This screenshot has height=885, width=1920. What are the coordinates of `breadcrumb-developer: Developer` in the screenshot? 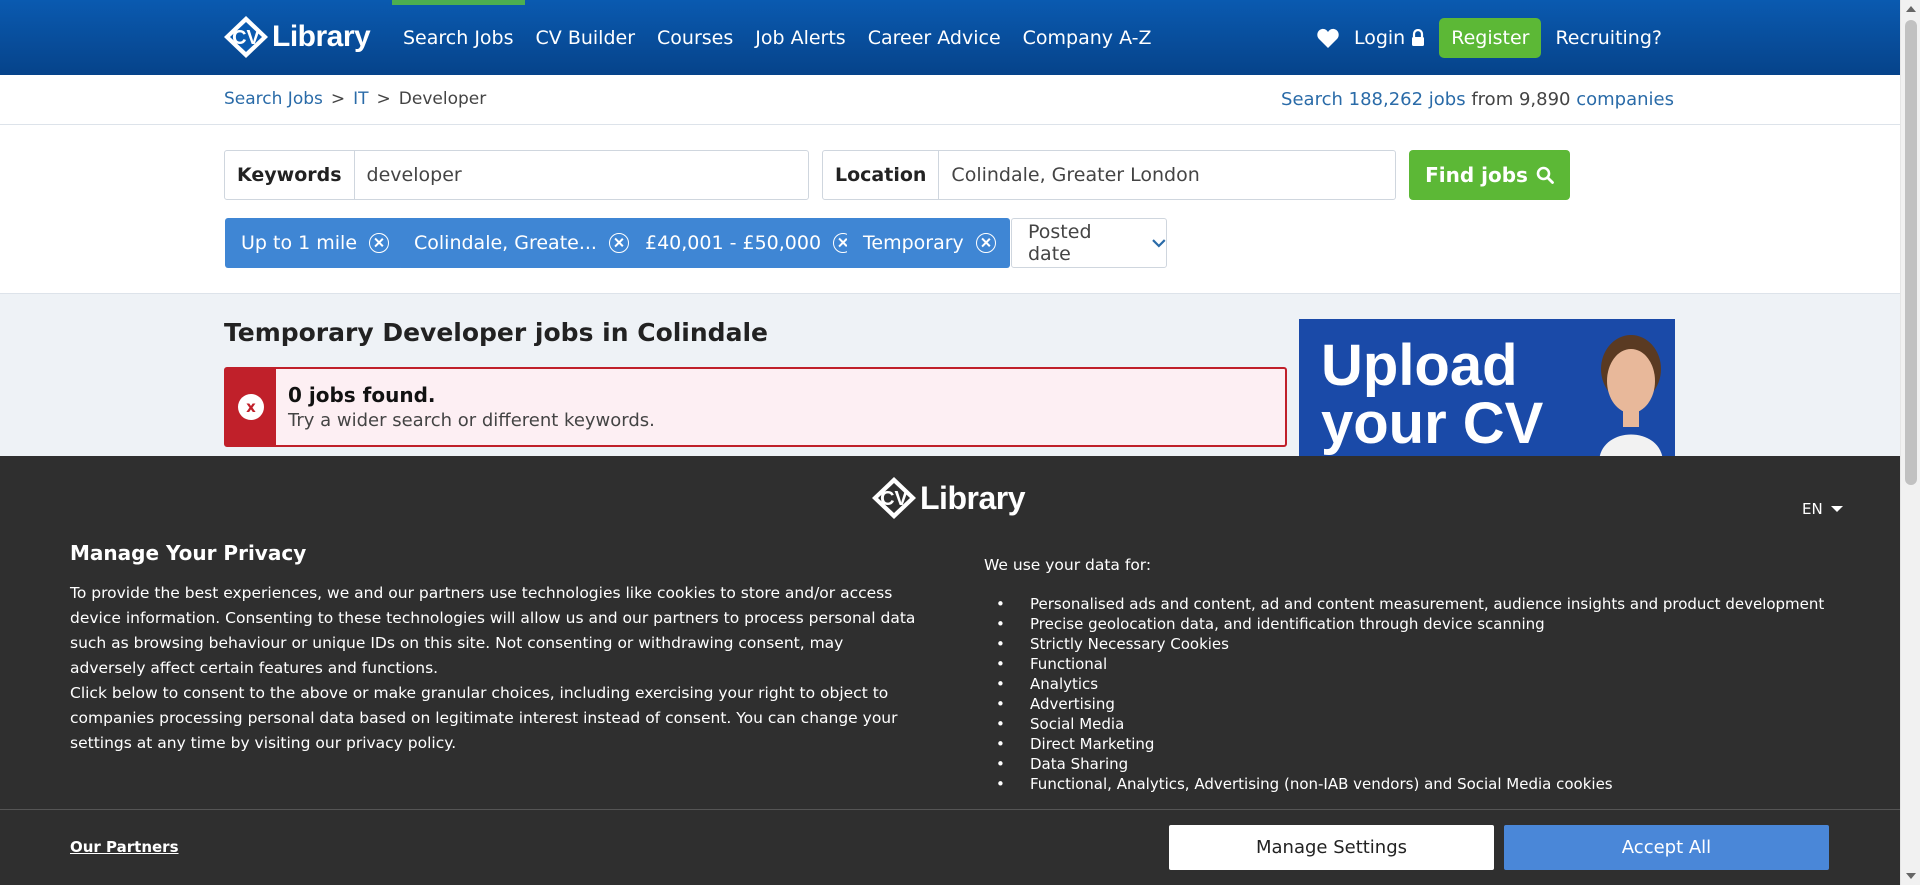 It's located at (442, 99).